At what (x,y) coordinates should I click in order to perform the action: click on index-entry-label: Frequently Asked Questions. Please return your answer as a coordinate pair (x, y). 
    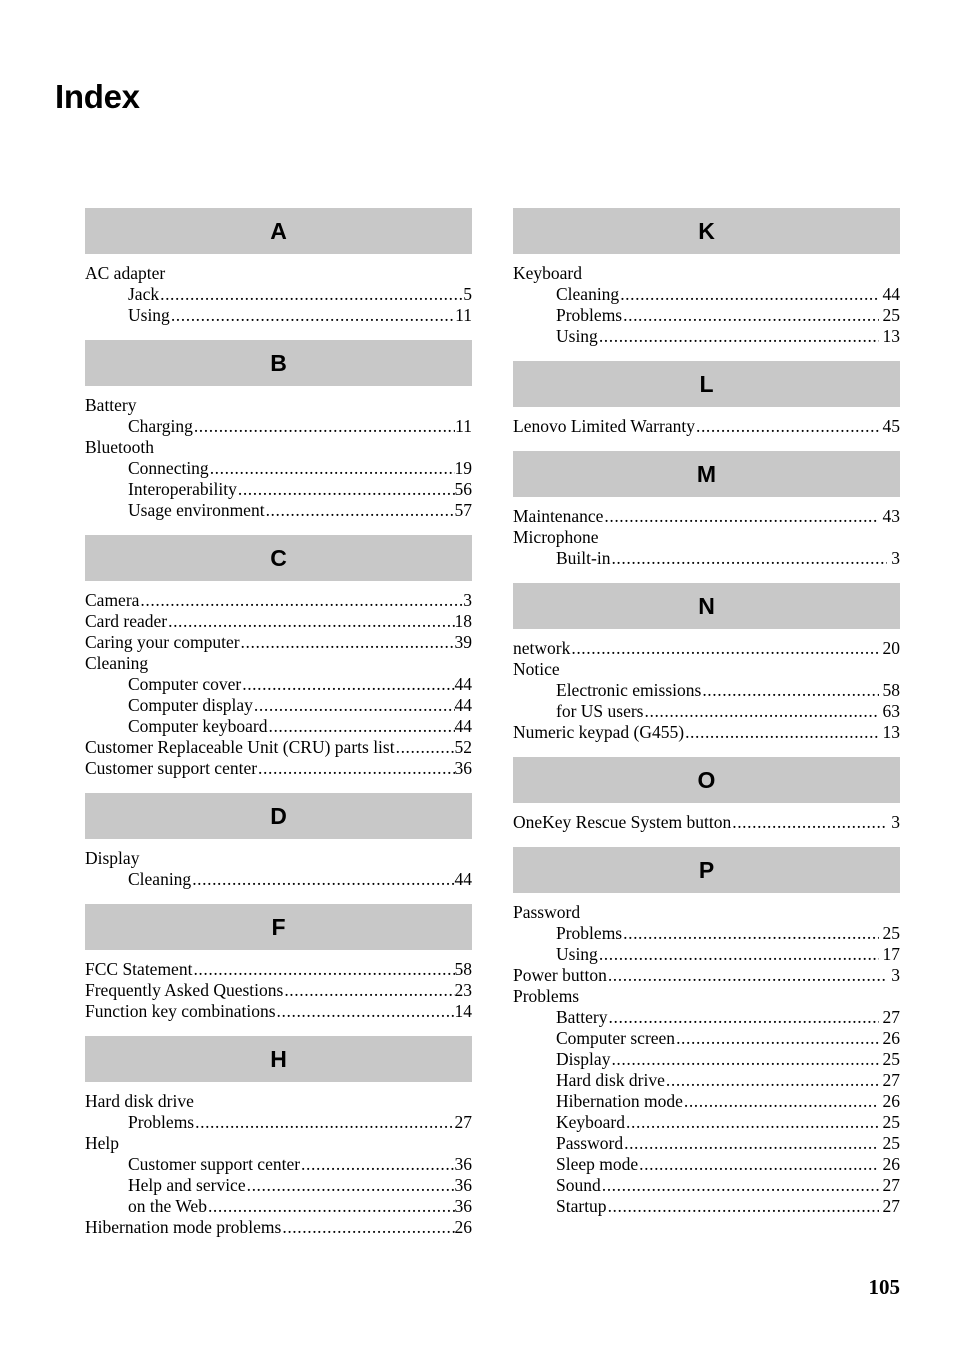
    Looking at the image, I should click on (184, 990).